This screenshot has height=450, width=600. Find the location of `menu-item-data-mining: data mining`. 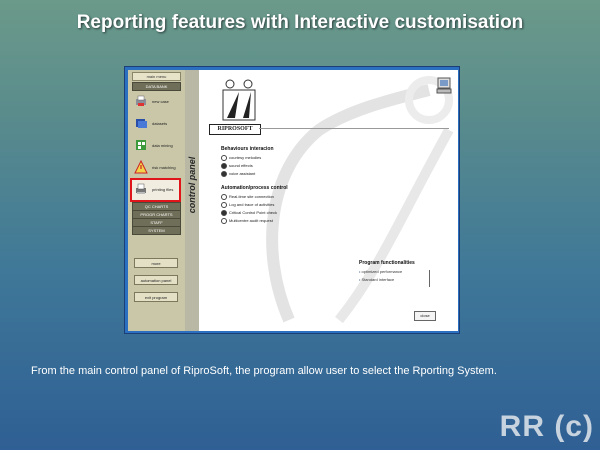

menu-item-data-mining: data mining is located at coordinates (155, 146).